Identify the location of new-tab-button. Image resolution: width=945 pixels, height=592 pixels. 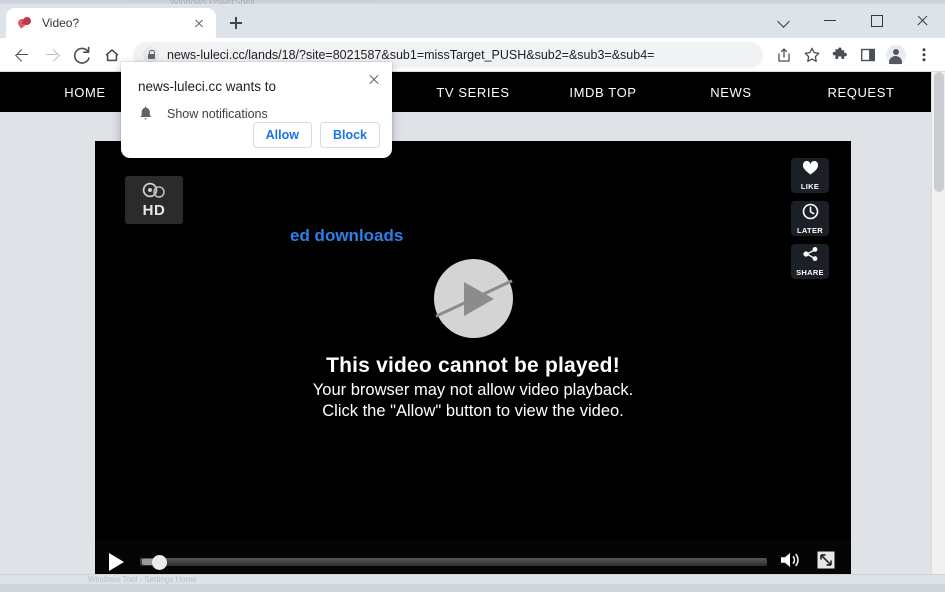
(236, 23).